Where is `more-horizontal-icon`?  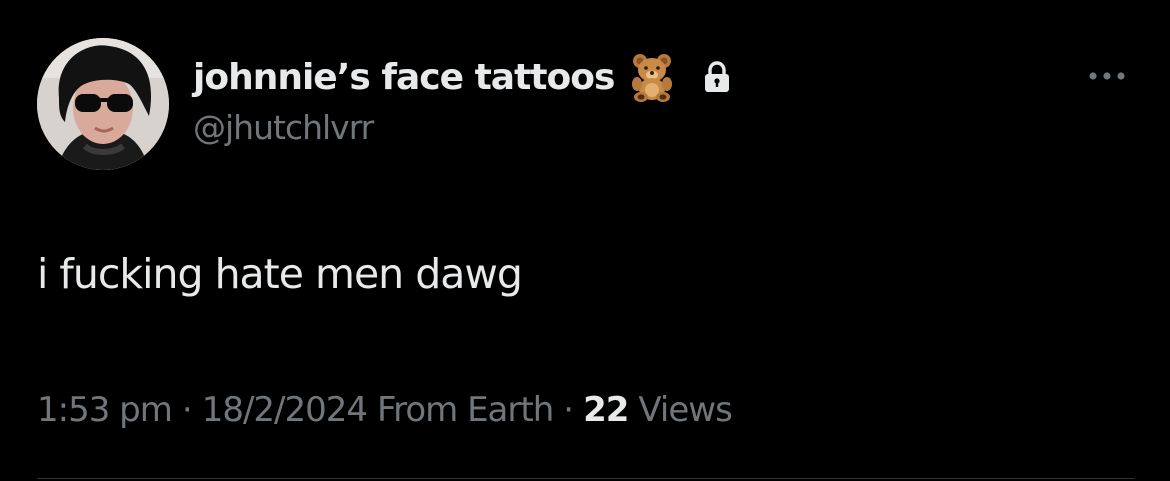 more-horizontal-icon is located at coordinates (1107, 76).